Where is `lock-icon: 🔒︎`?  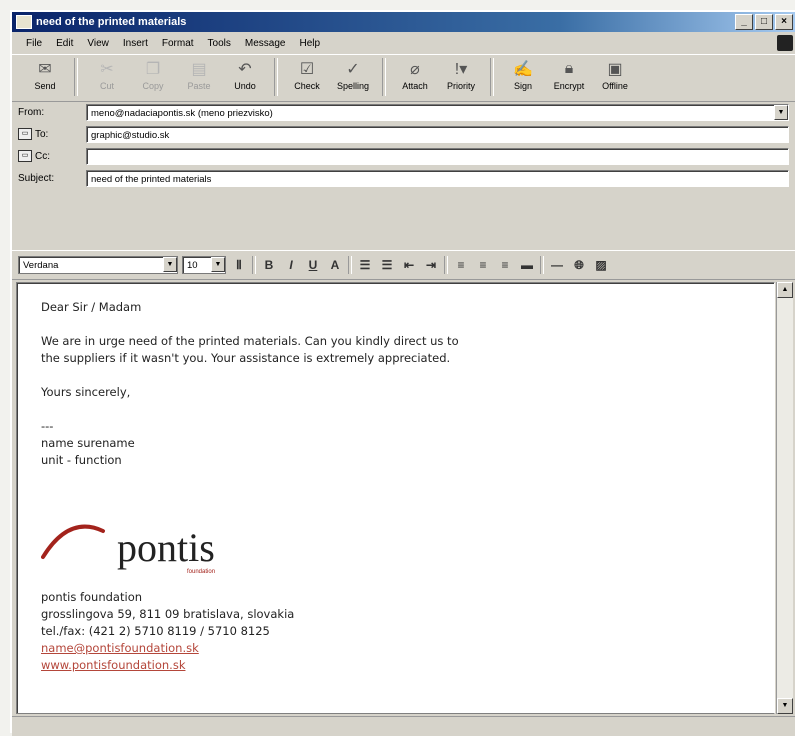
lock-icon: 🔒︎ is located at coordinates (569, 68).